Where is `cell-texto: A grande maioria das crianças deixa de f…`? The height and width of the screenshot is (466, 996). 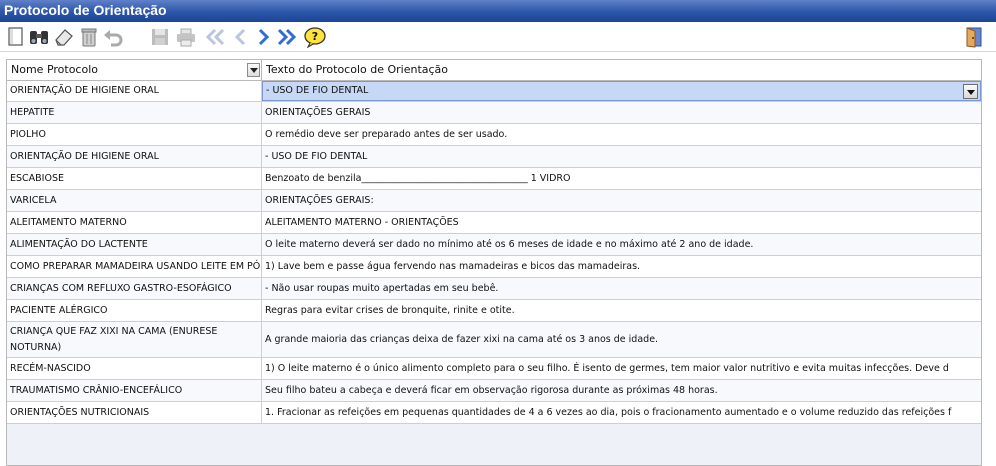
cell-texto: A grande maioria das crianças deixa de f… is located at coordinates (462, 339).